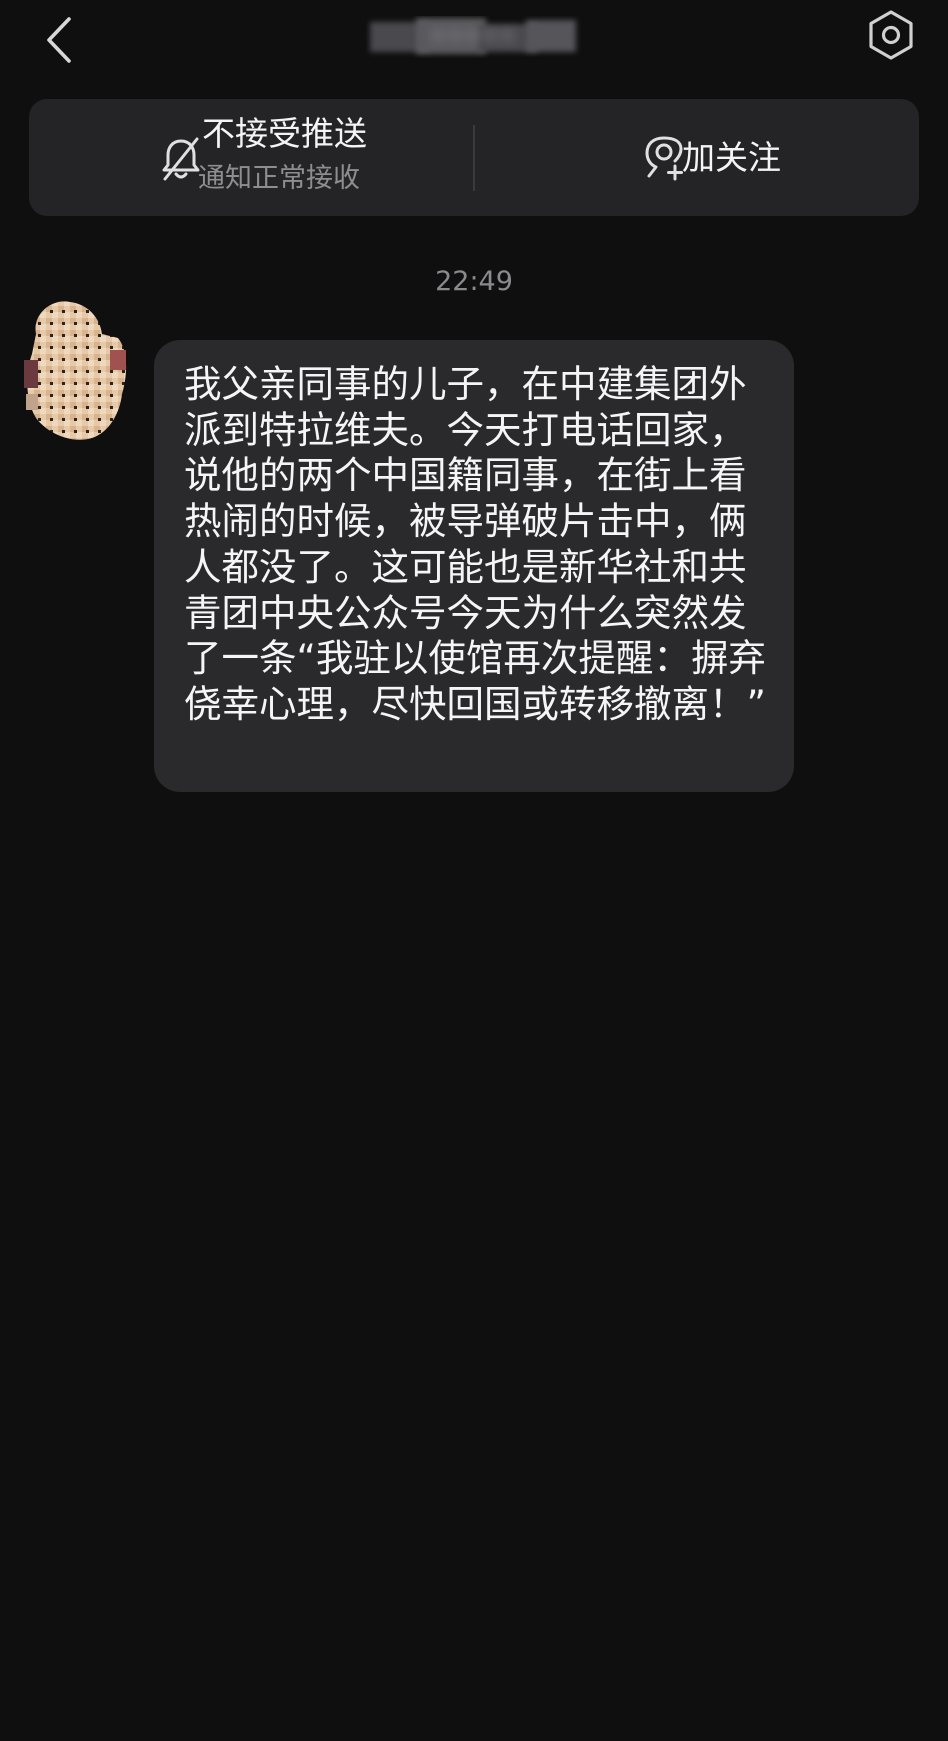  I want to click on avatar, so click(77, 369).